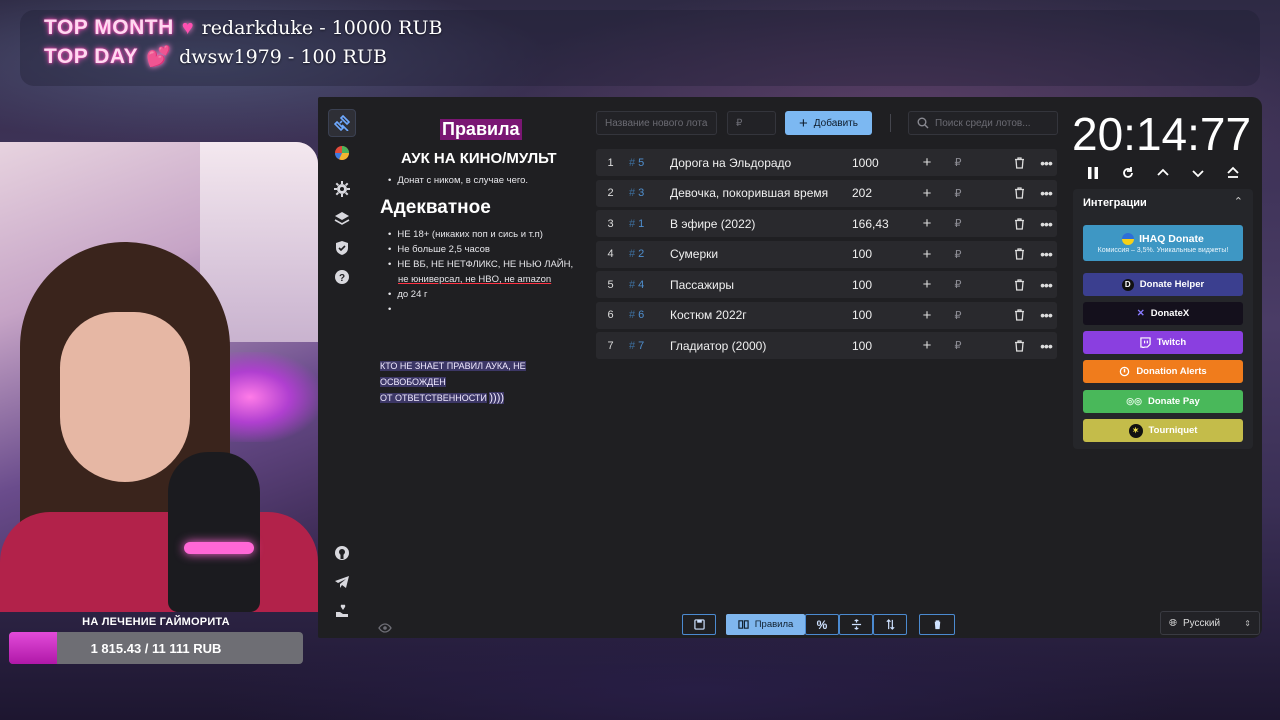  What do you see at coordinates (1128, 238) in the screenshot?
I see `ukraine-flag-icon` at bounding box center [1128, 238].